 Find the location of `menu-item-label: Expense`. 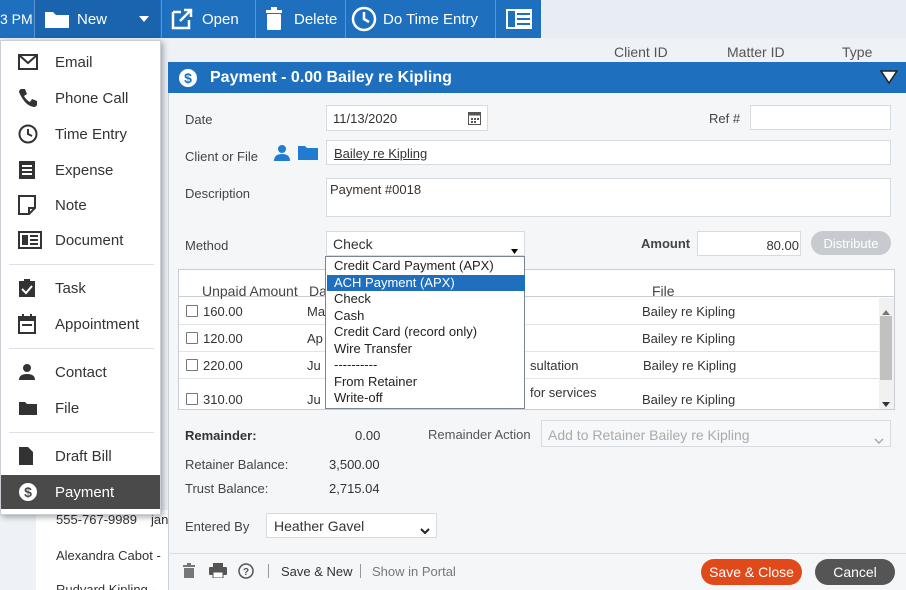

menu-item-label: Expense is located at coordinates (84, 170).